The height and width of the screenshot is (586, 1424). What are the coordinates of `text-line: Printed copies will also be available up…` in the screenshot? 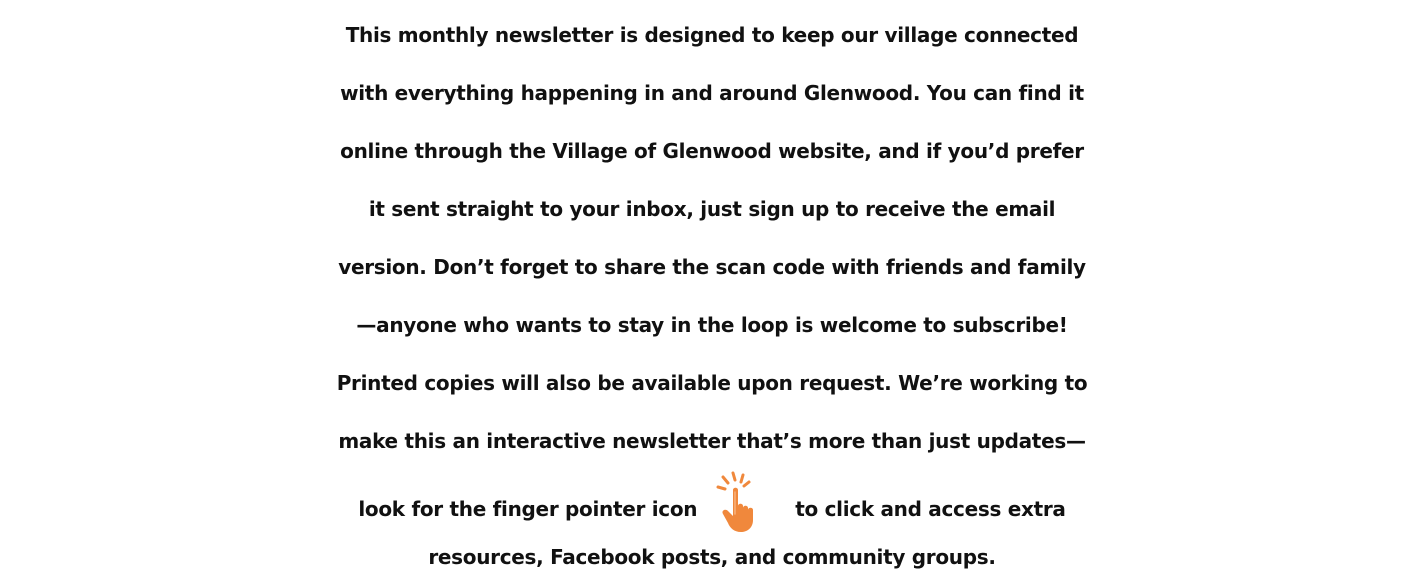 It's located at (712, 383).